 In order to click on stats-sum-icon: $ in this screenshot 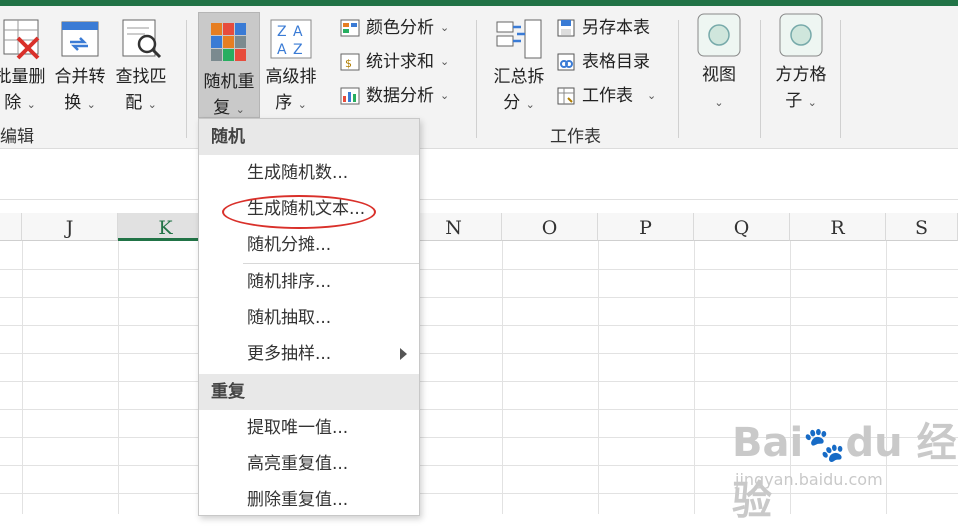, I will do `click(350, 62)`.